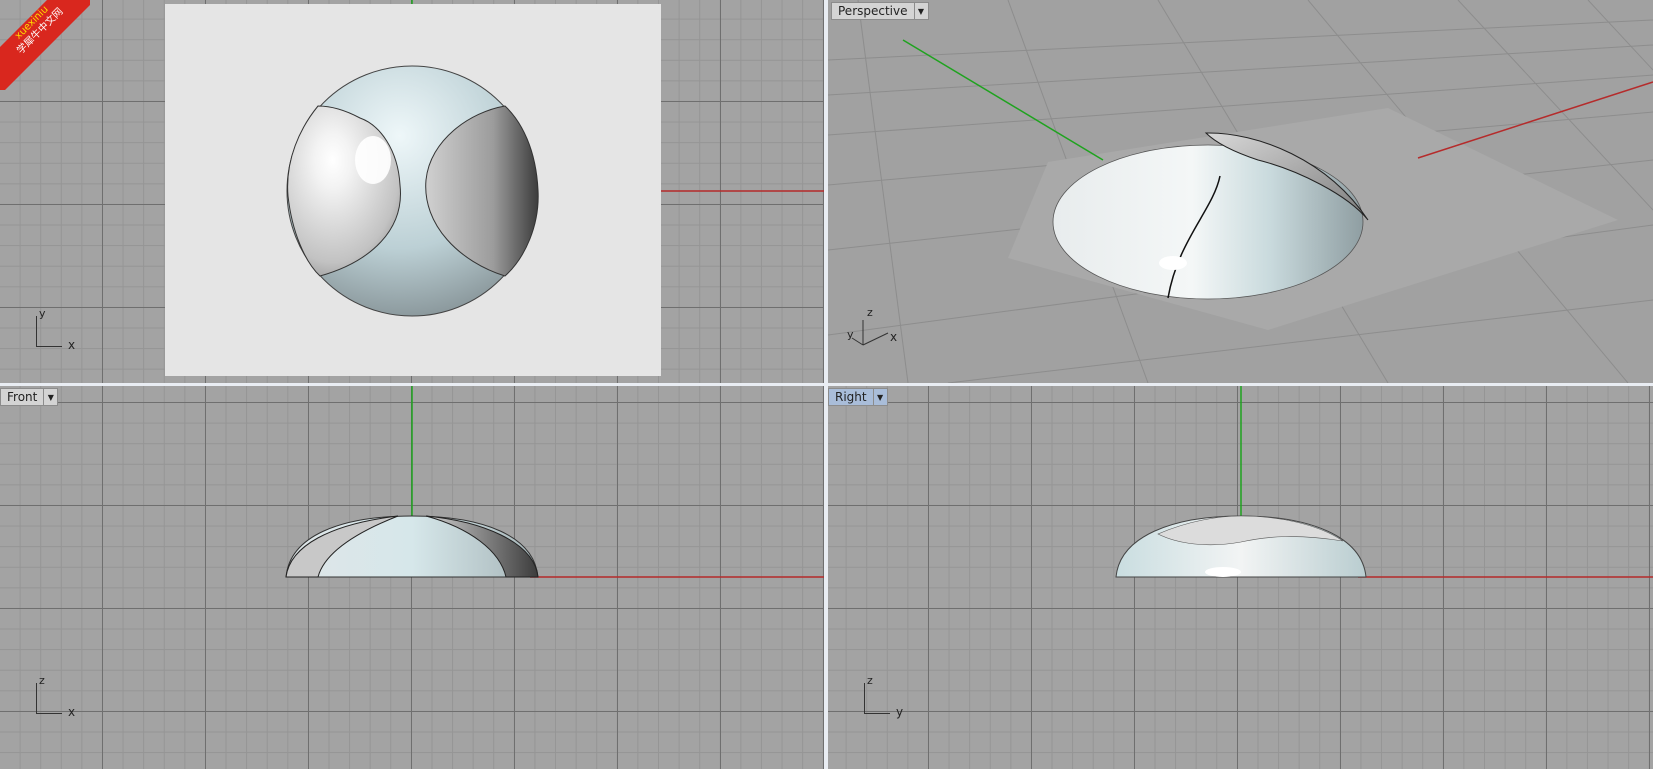  I want to click on watermark-logo: xuexiniu 学犀牛中文网, so click(45, 45).